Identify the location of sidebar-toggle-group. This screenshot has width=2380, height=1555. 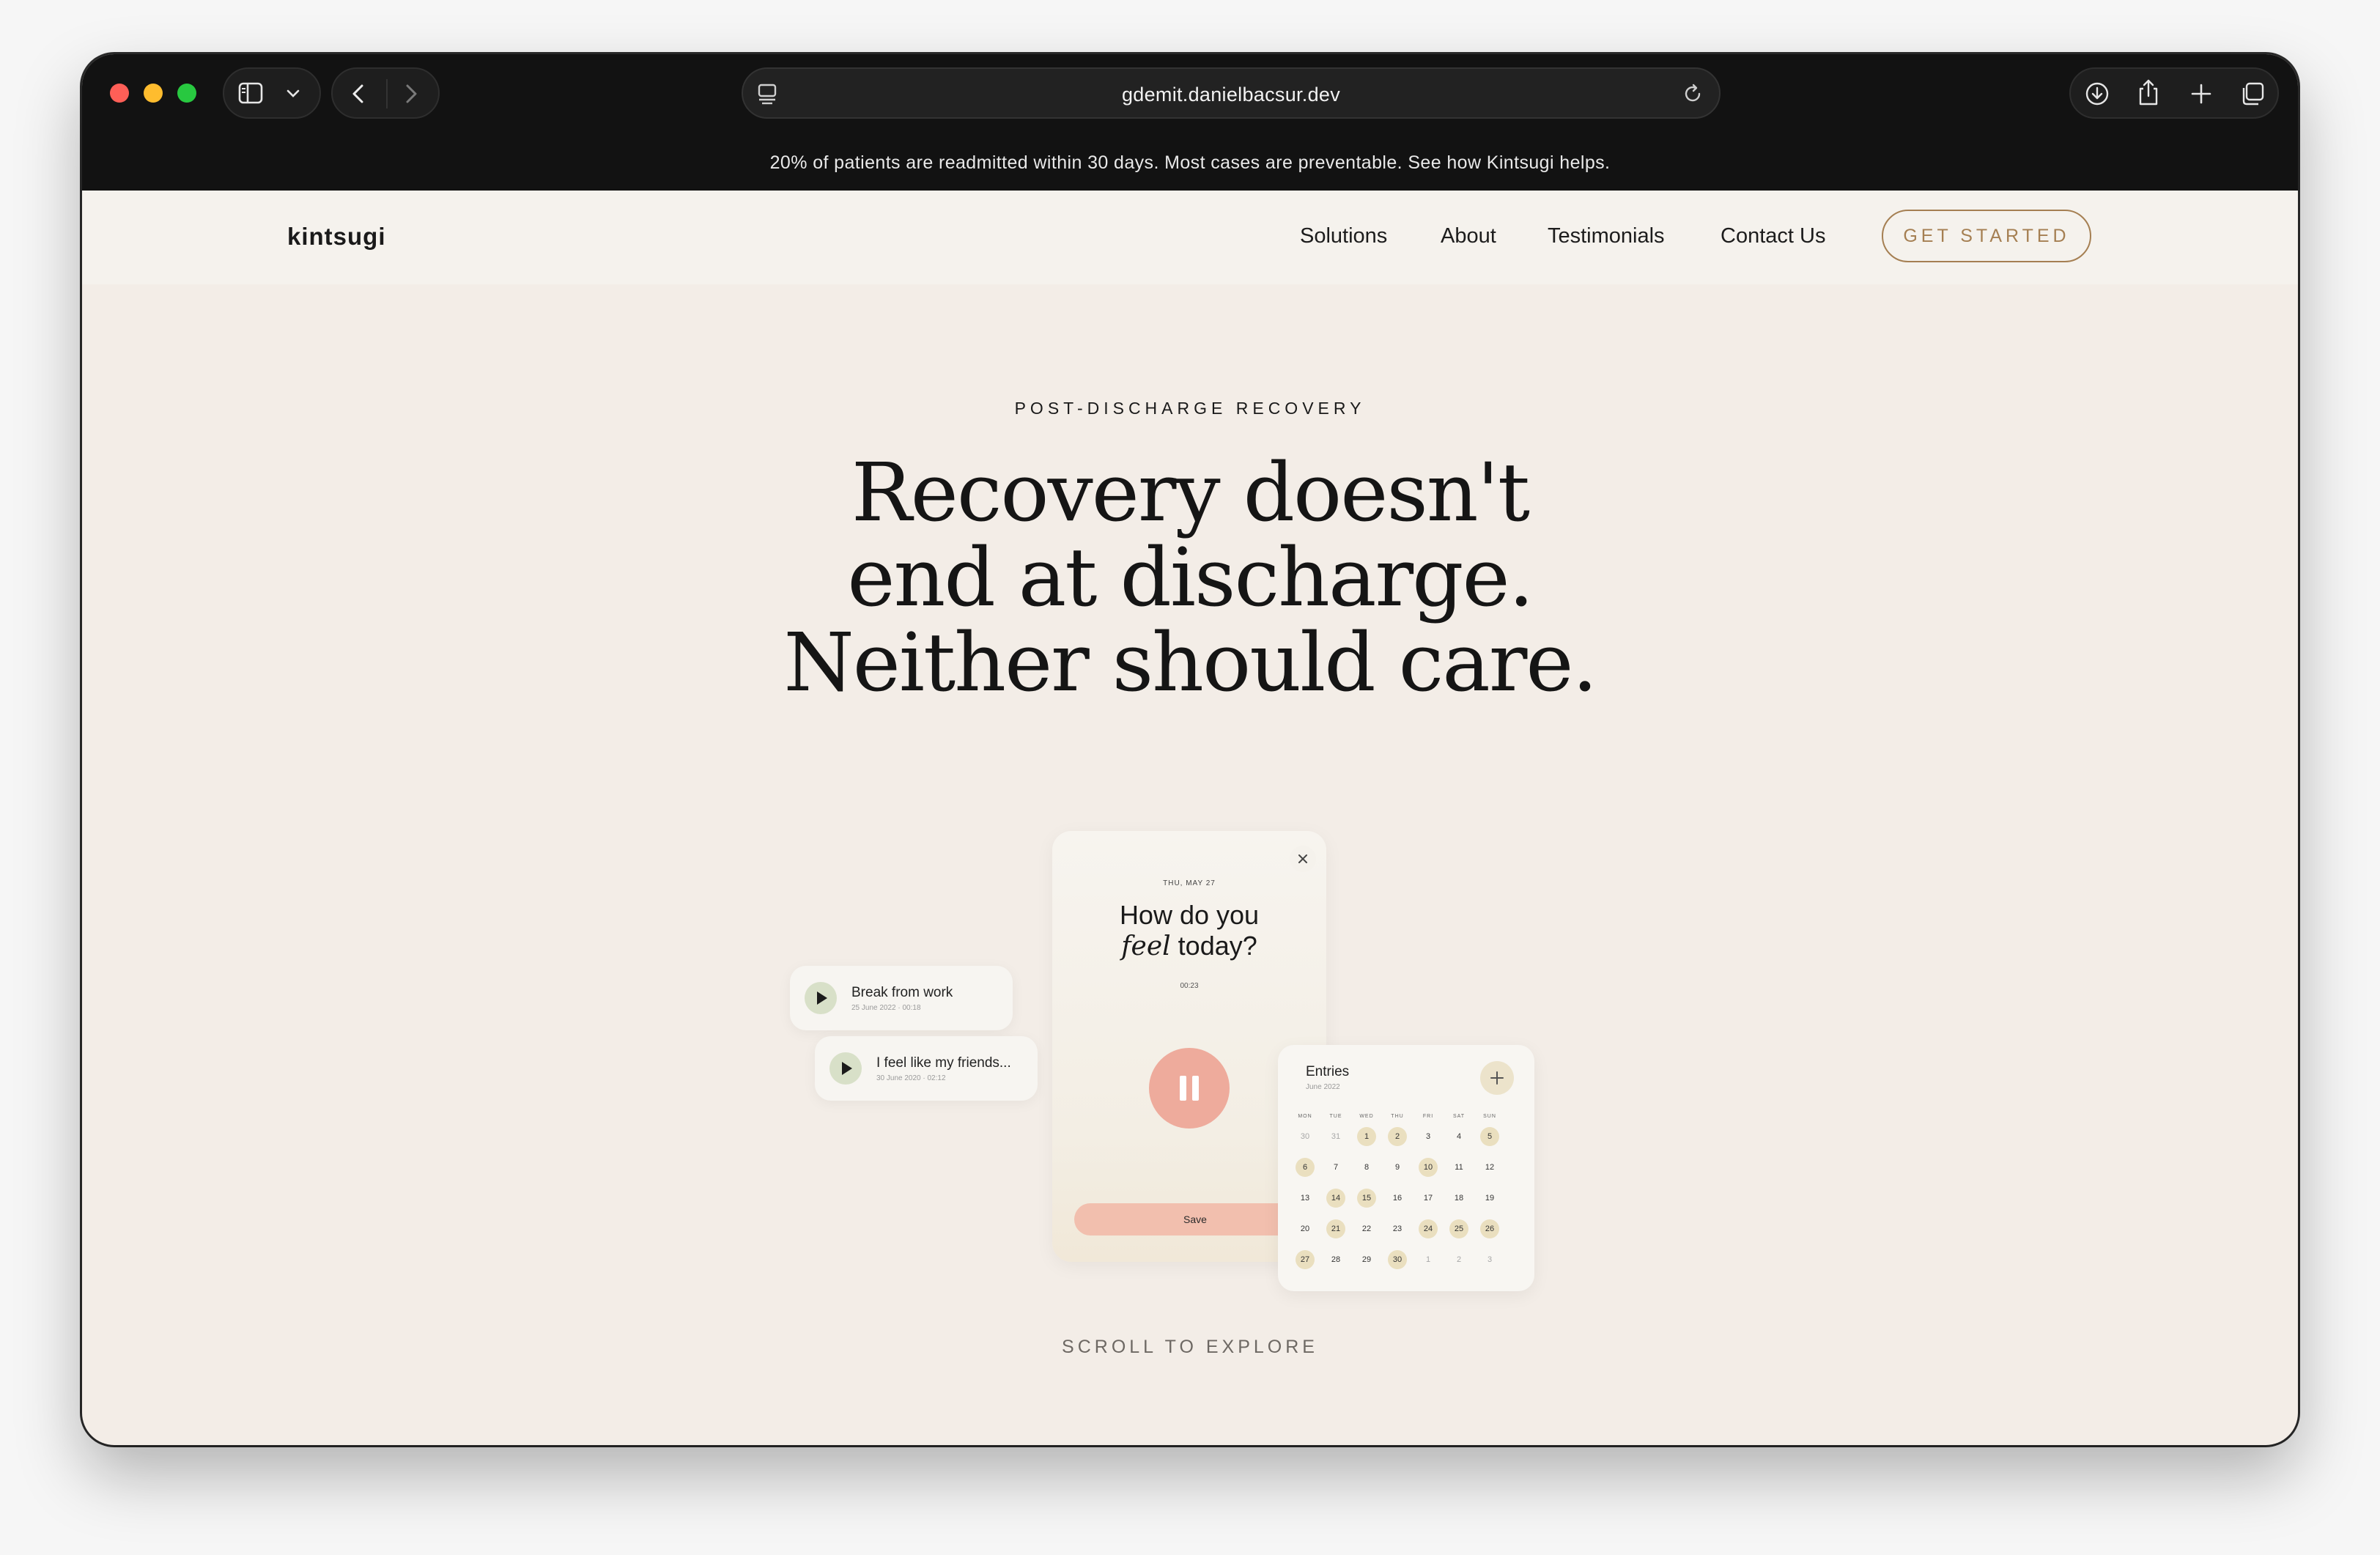
(272, 93).